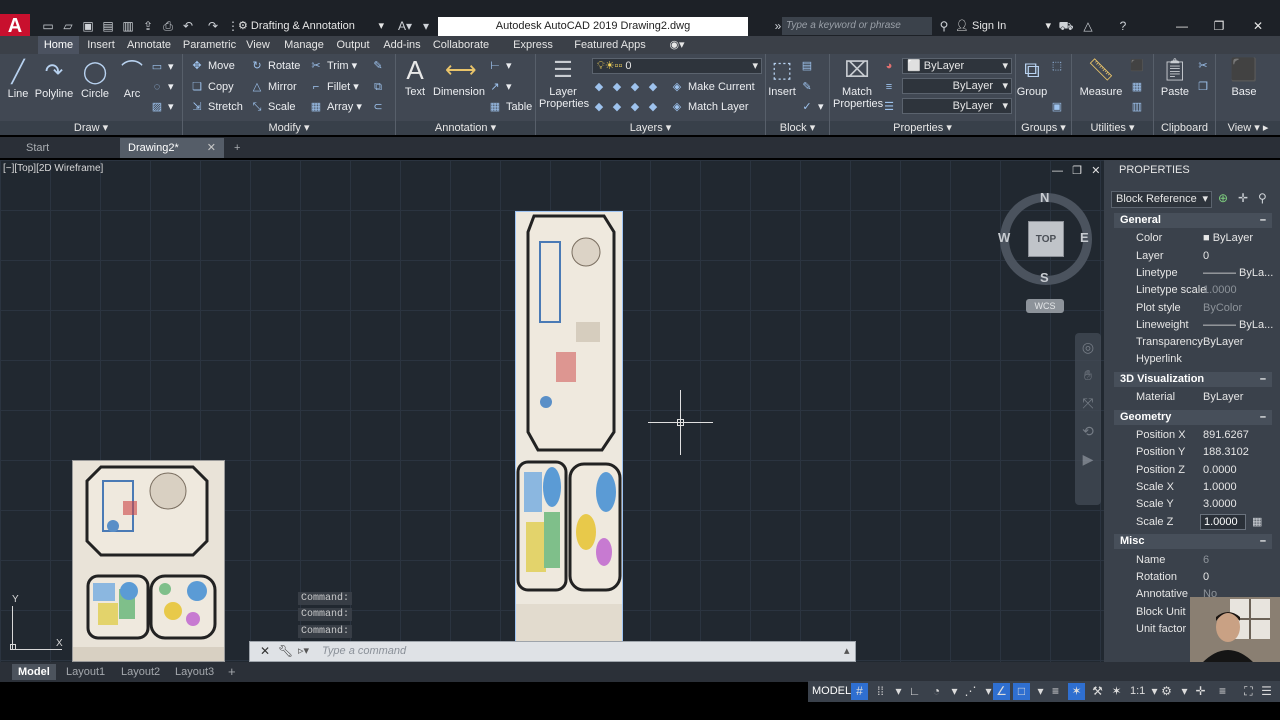  Describe the element at coordinates (162, 67) in the screenshot. I see `rectangle-icon: ▭ ▾` at that location.